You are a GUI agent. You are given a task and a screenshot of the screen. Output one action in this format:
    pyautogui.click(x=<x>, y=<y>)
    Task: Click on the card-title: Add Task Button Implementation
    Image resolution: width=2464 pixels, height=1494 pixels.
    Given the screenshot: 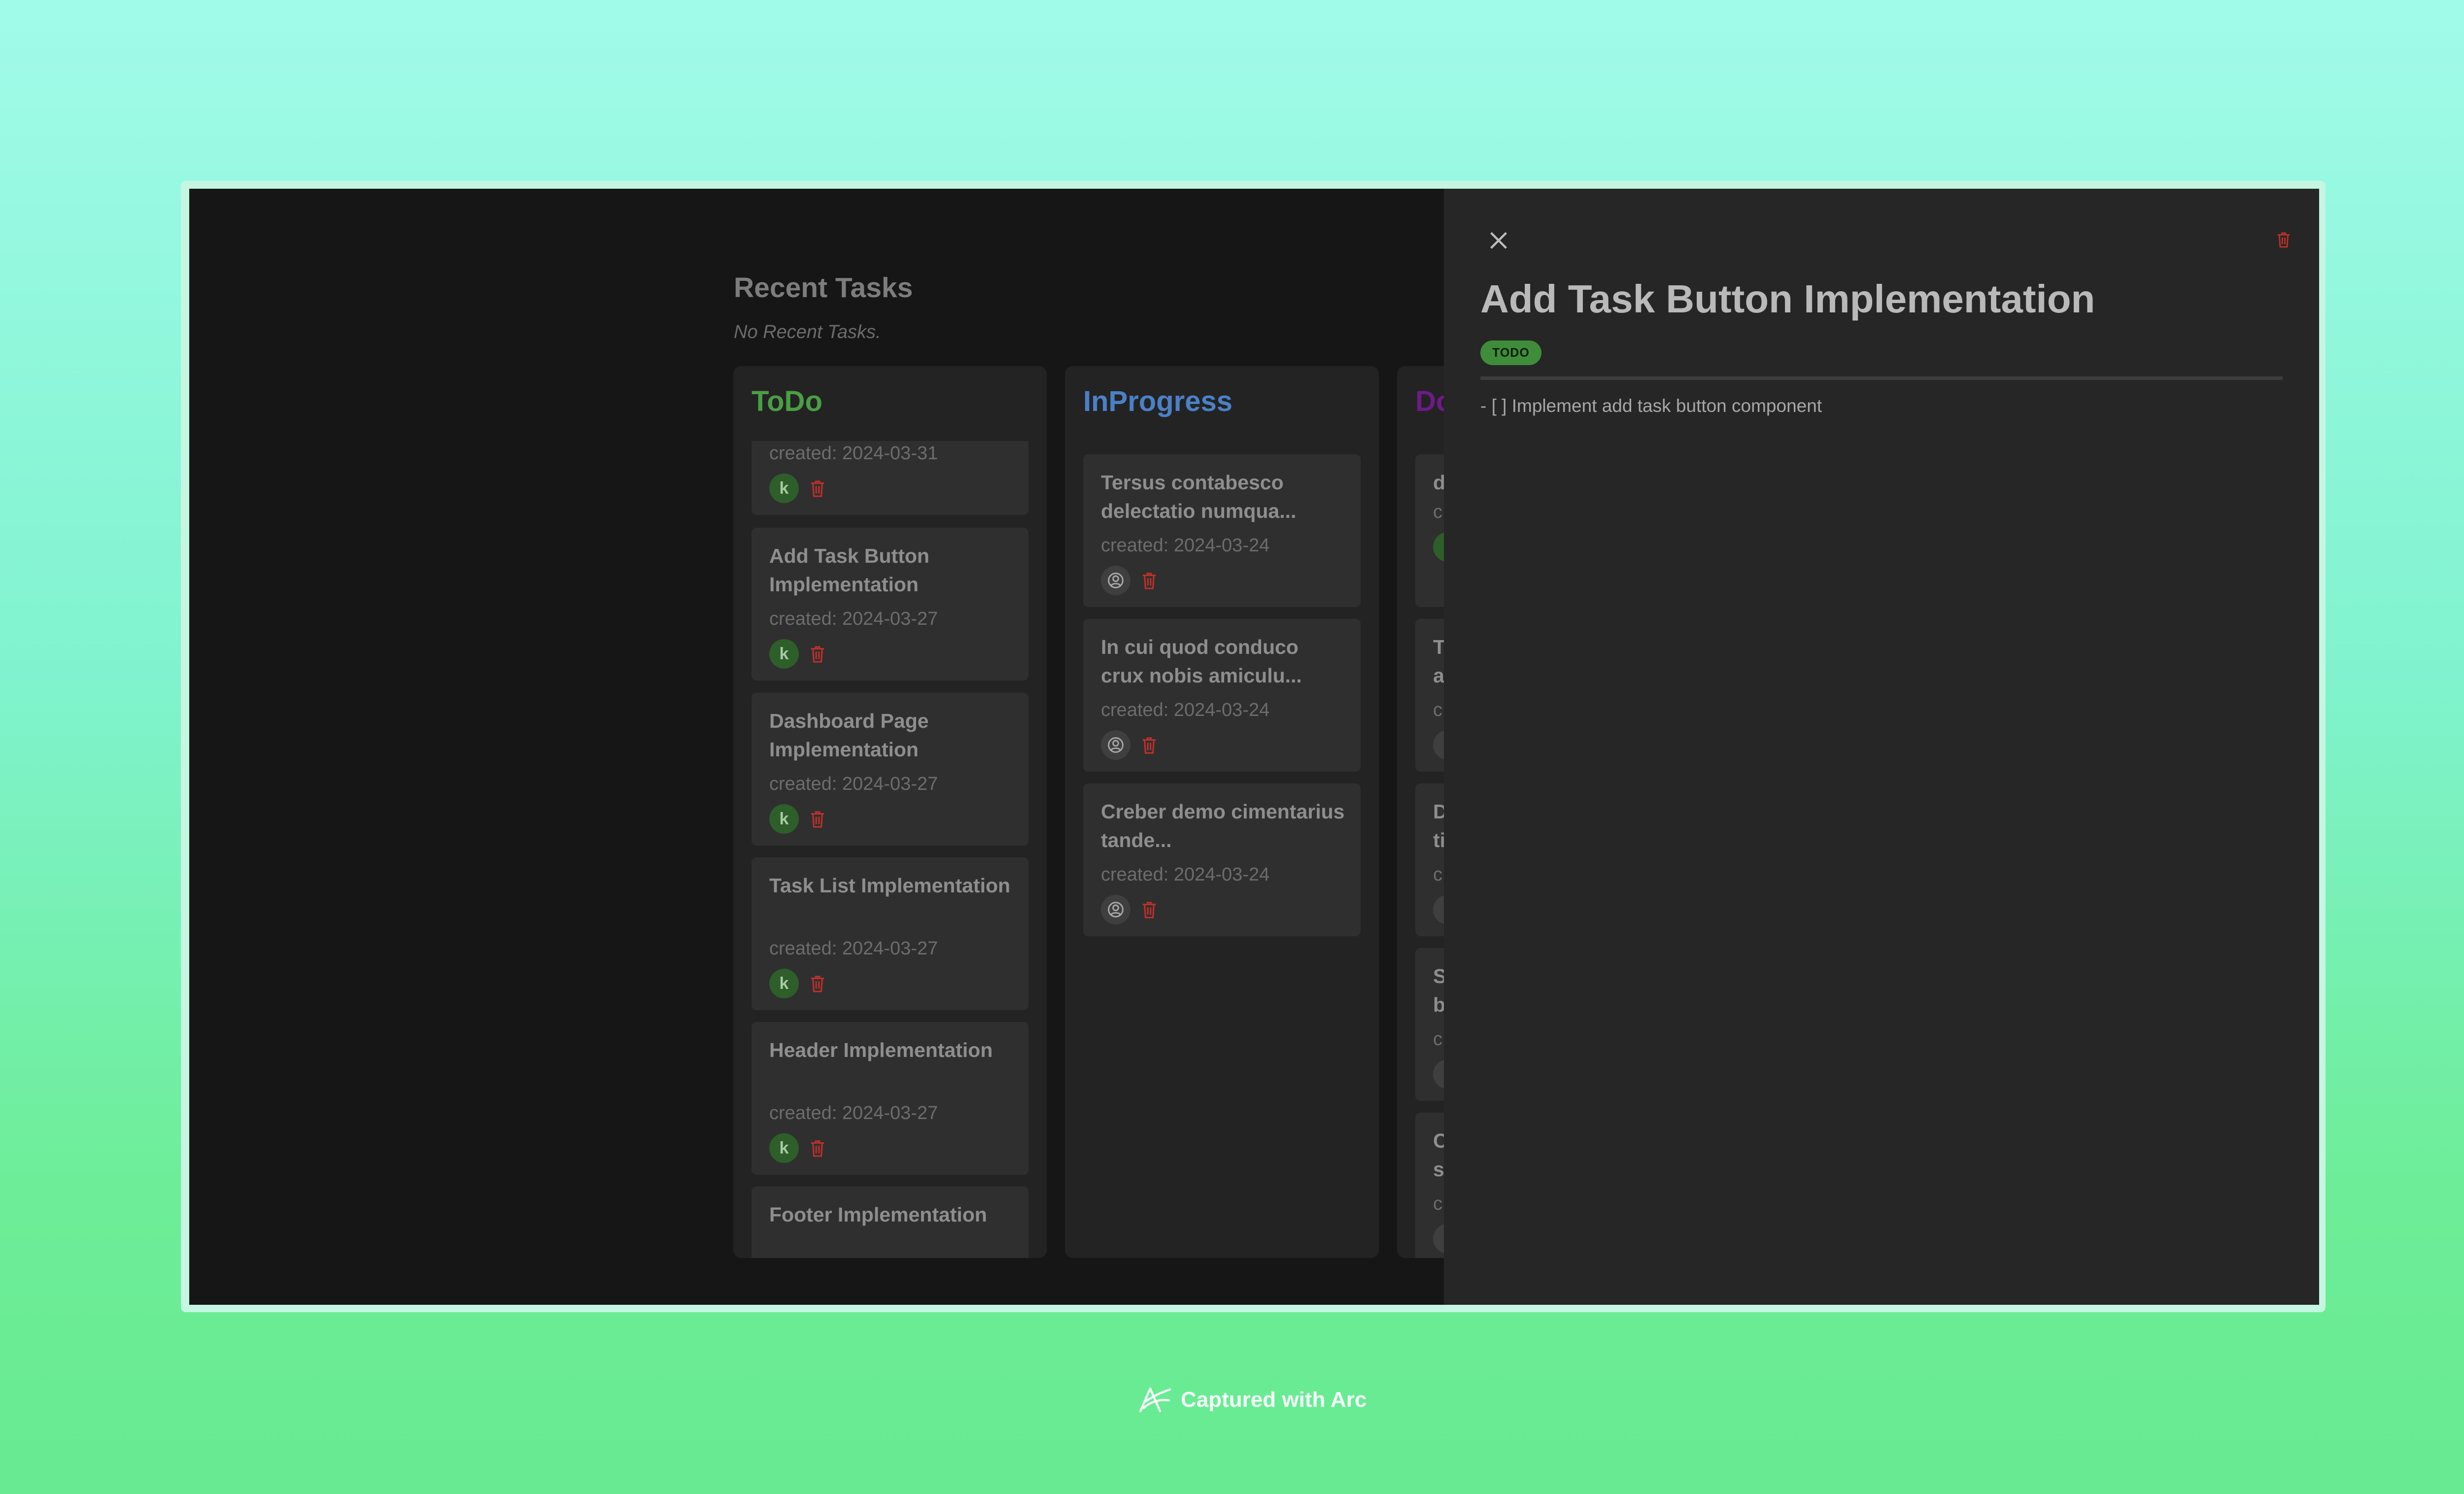 What is the action you would take?
    pyautogui.click(x=849, y=570)
    